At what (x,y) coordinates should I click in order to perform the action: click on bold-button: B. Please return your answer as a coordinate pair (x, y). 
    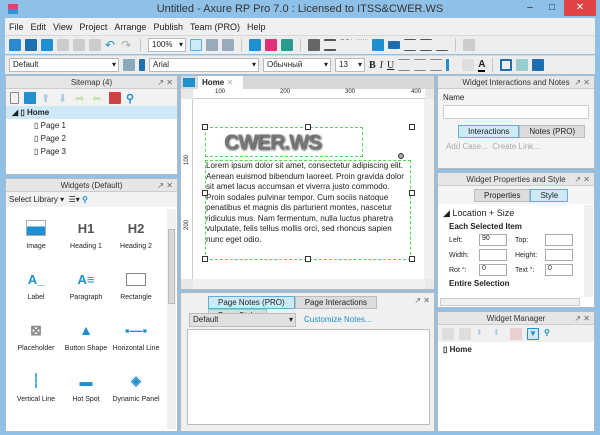
    Looking at the image, I should click on (372, 65).